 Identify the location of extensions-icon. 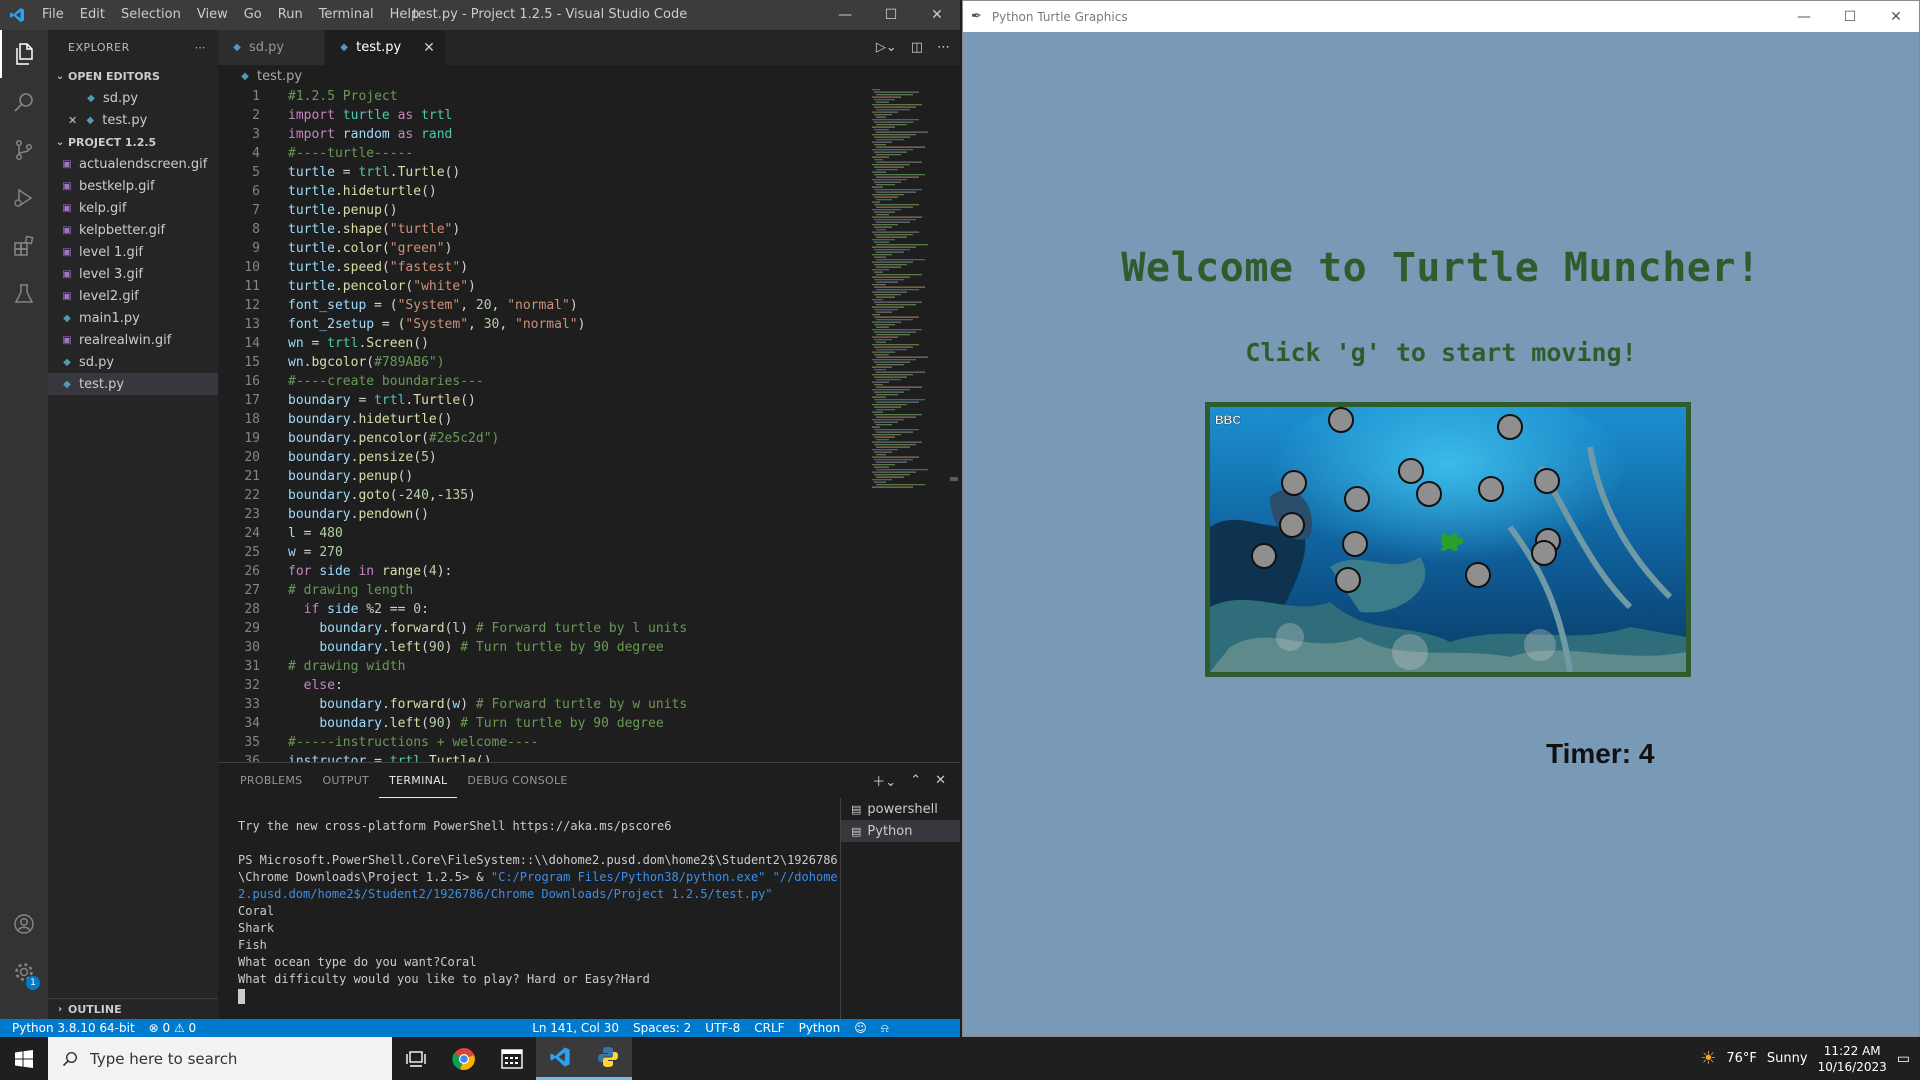
(24, 246).